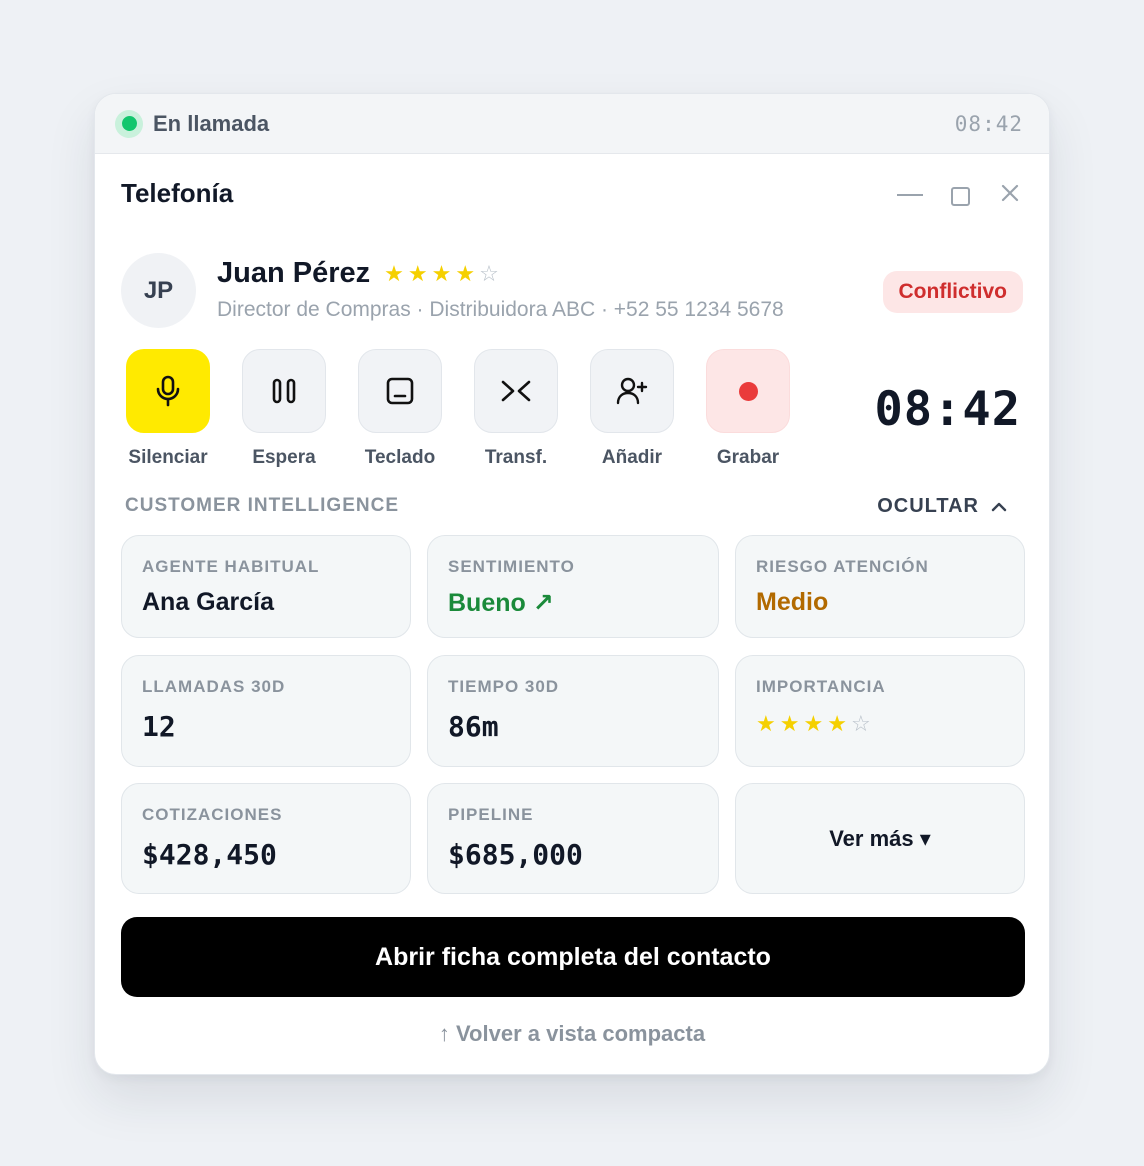 This screenshot has height=1166, width=1144. What do you see at coordinates (177, 193) in the screenshot?
I see `window-title: Telefonía` at bounding box center [177, 193].